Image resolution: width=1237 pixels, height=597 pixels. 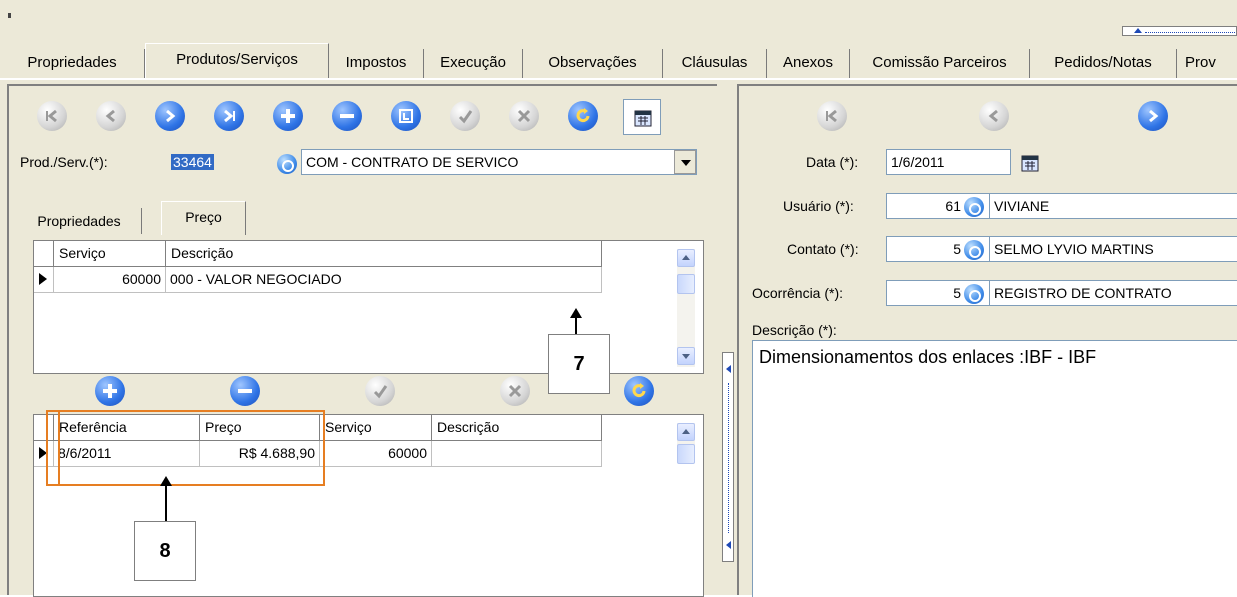 What do you see at coordinates (465, 116) in the screenshot?
I see `post-button` at bounding box center [465, 116].